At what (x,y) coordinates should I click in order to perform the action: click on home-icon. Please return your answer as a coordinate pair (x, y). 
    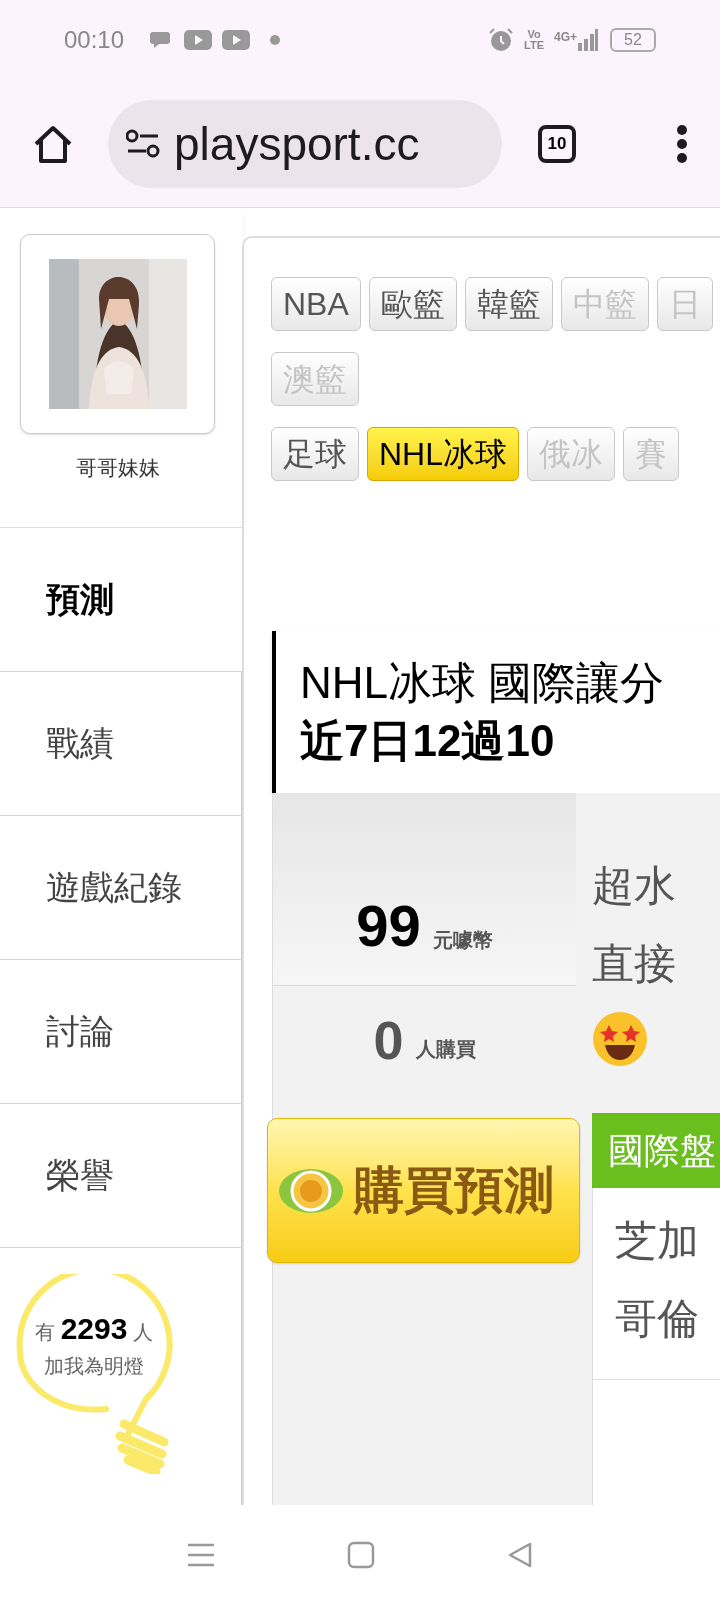
    Looking at the image, I should click on (53, 143).